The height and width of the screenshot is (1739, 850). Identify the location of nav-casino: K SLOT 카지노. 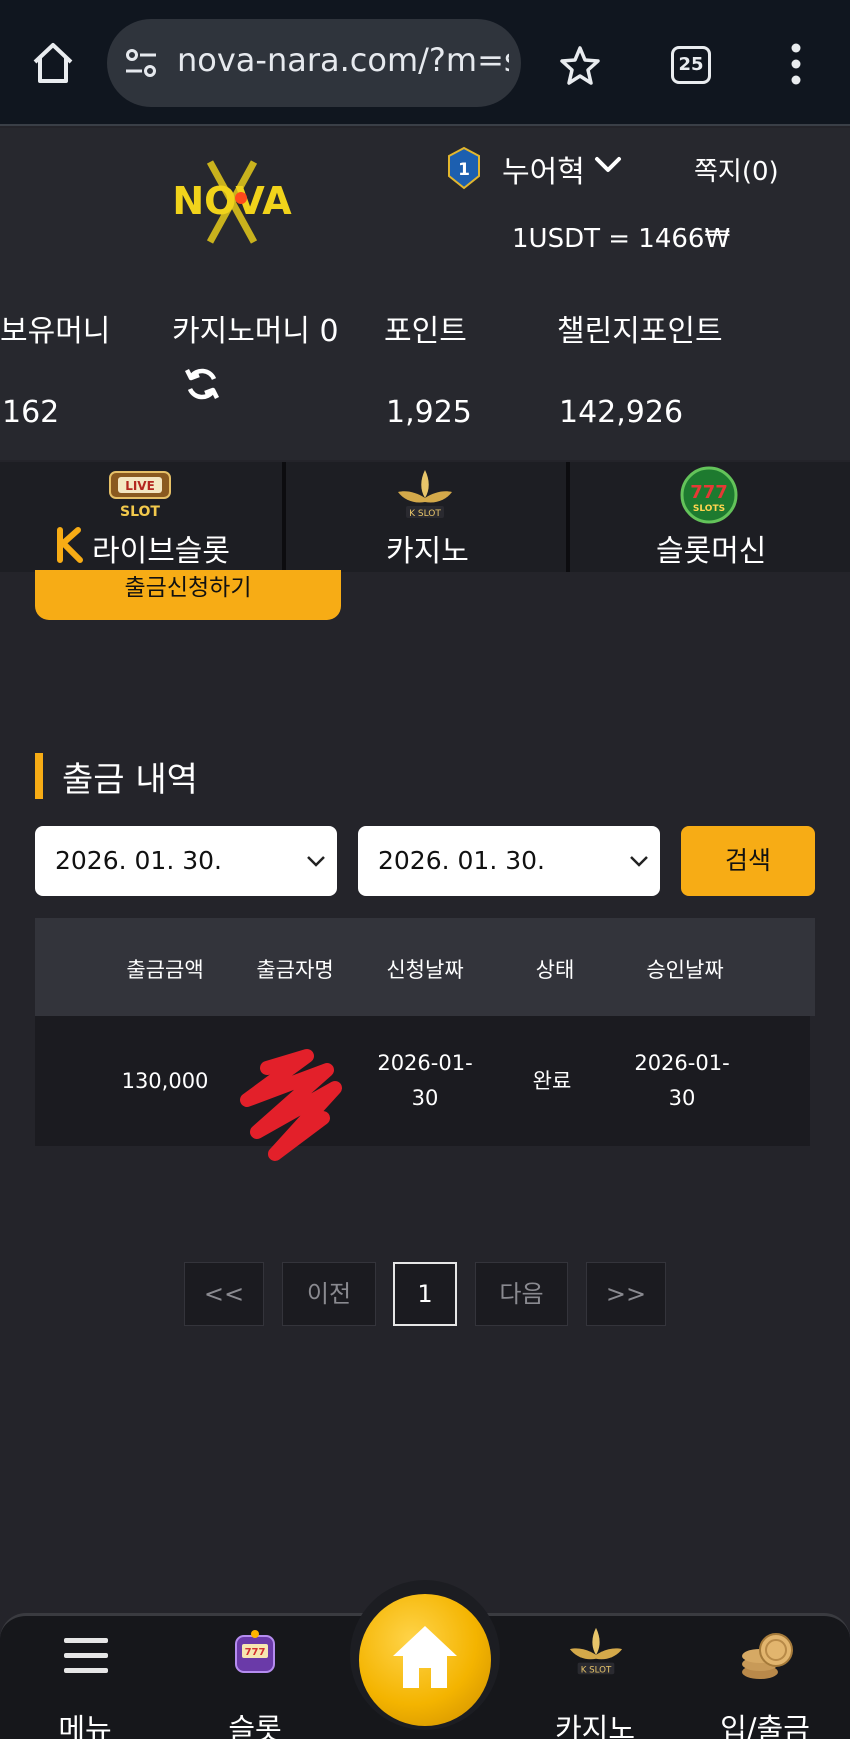
(595, 1677).